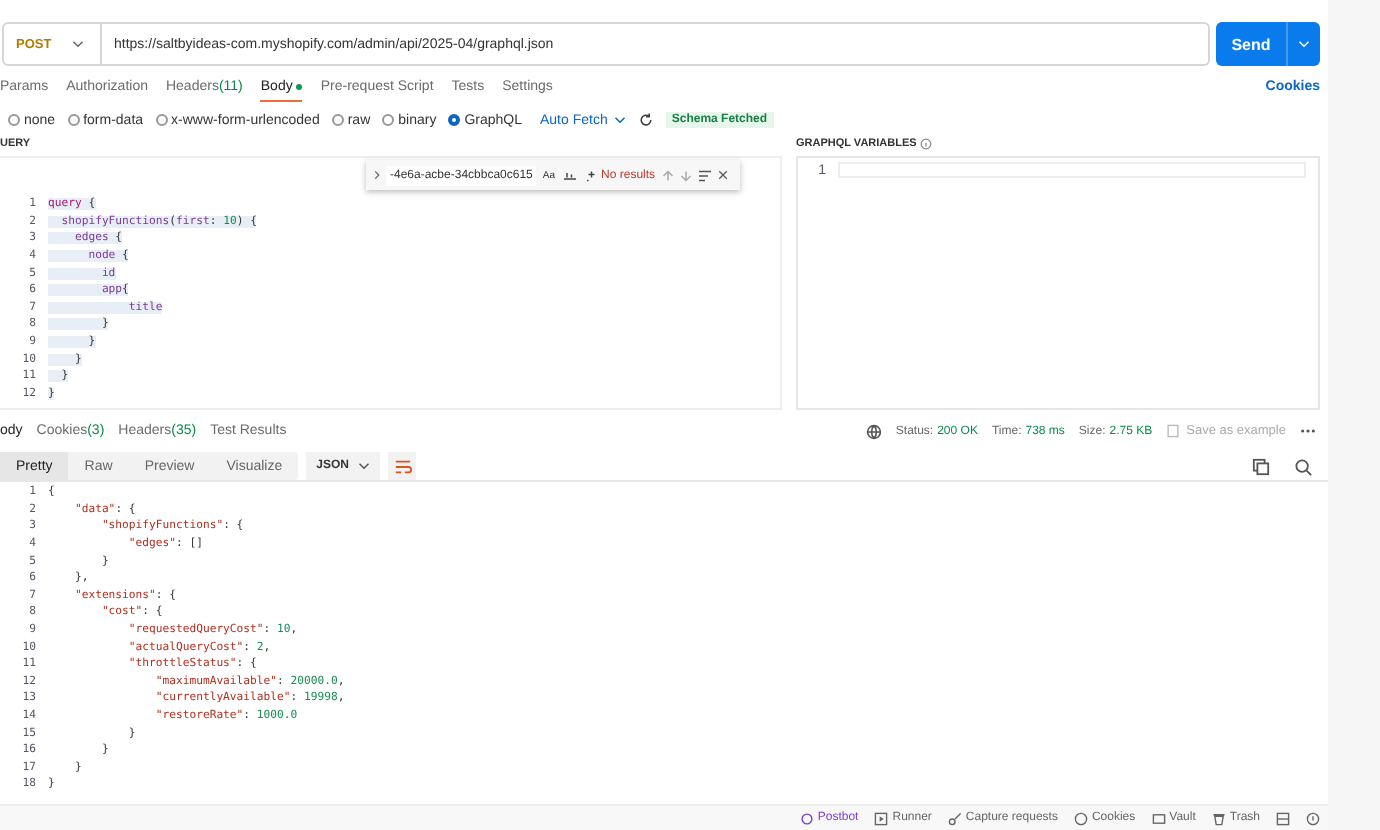  I want to click on document-icon, so click(1173, 431).